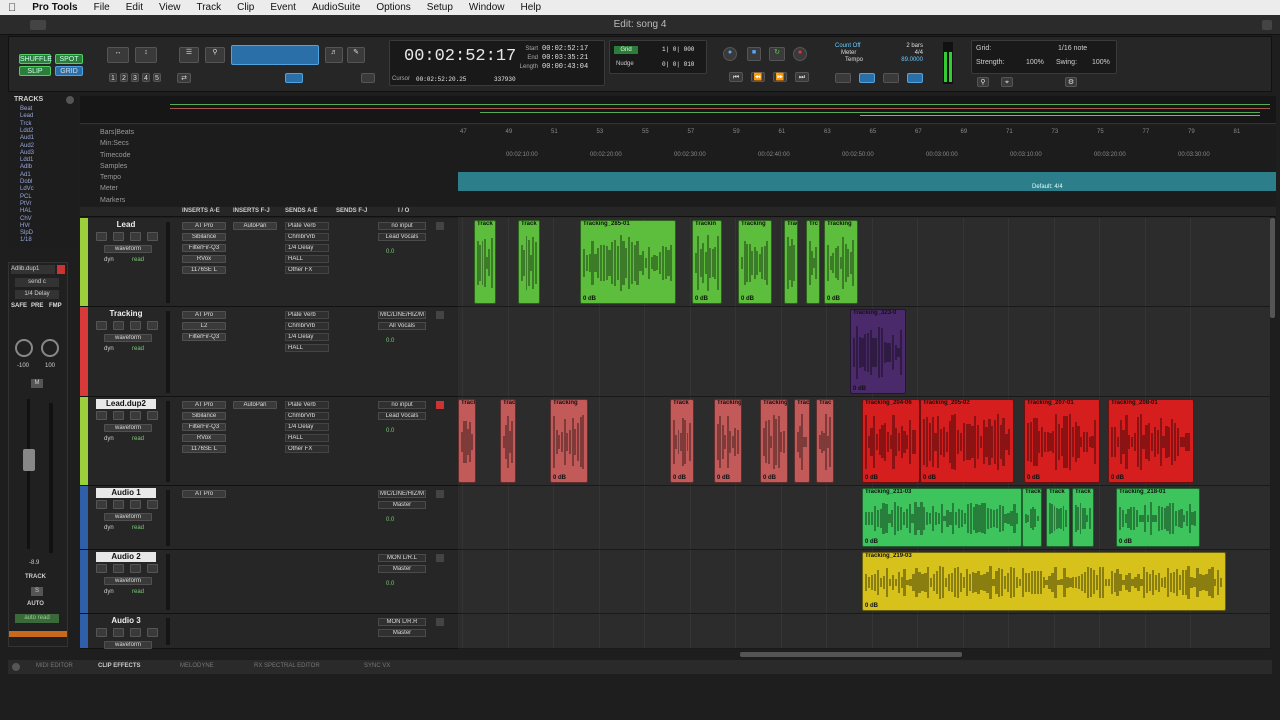  What do you see at coordinates (678, 64) in the screenshot?
I see `nudge-value: 0| 0| 010` at bounding box center [678, 64].